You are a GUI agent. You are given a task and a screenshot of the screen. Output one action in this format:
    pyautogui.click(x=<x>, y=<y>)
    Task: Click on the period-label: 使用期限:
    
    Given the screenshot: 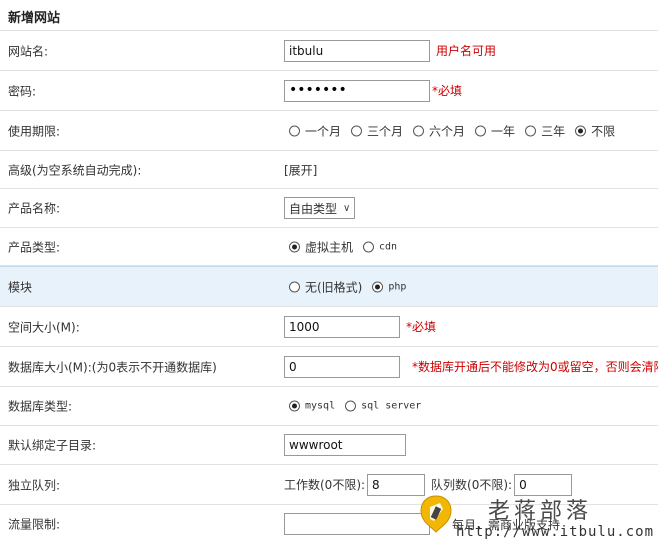 What is the action you would take?
    pyautogui.click(x=34, y=131)
    